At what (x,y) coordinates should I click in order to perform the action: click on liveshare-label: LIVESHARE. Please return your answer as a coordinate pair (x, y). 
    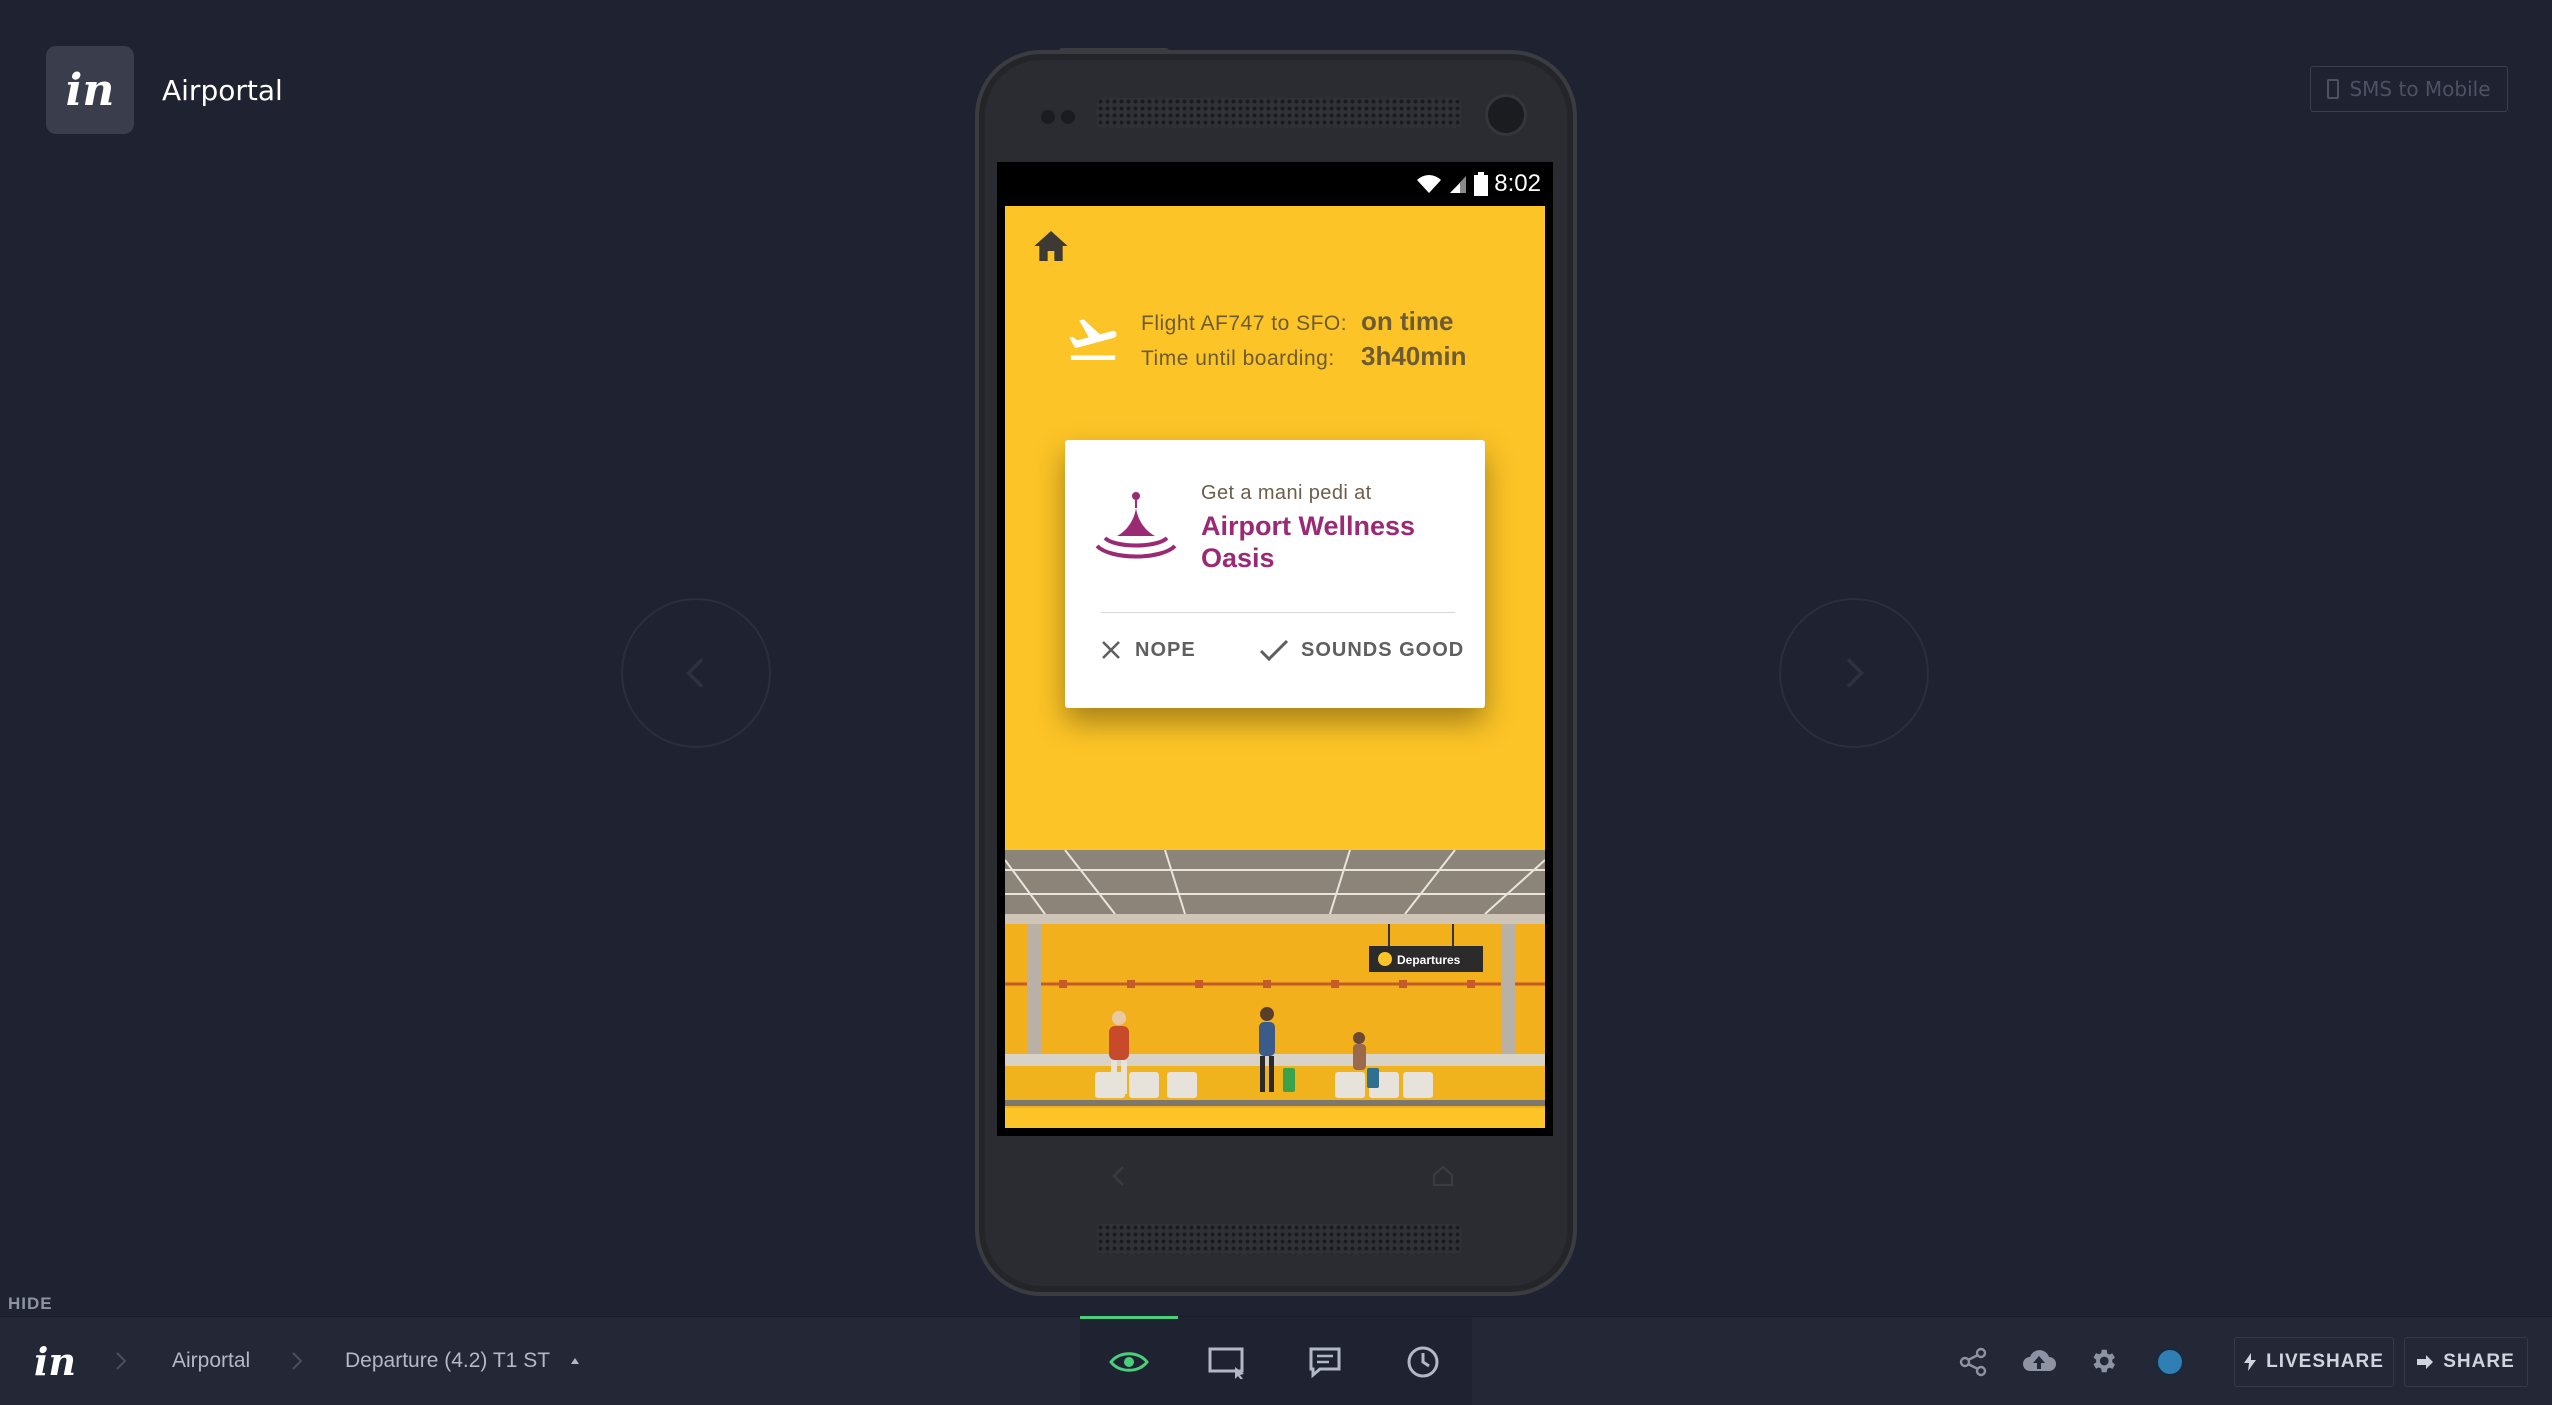
    Looking at the image, I should click on (2325, 1361).